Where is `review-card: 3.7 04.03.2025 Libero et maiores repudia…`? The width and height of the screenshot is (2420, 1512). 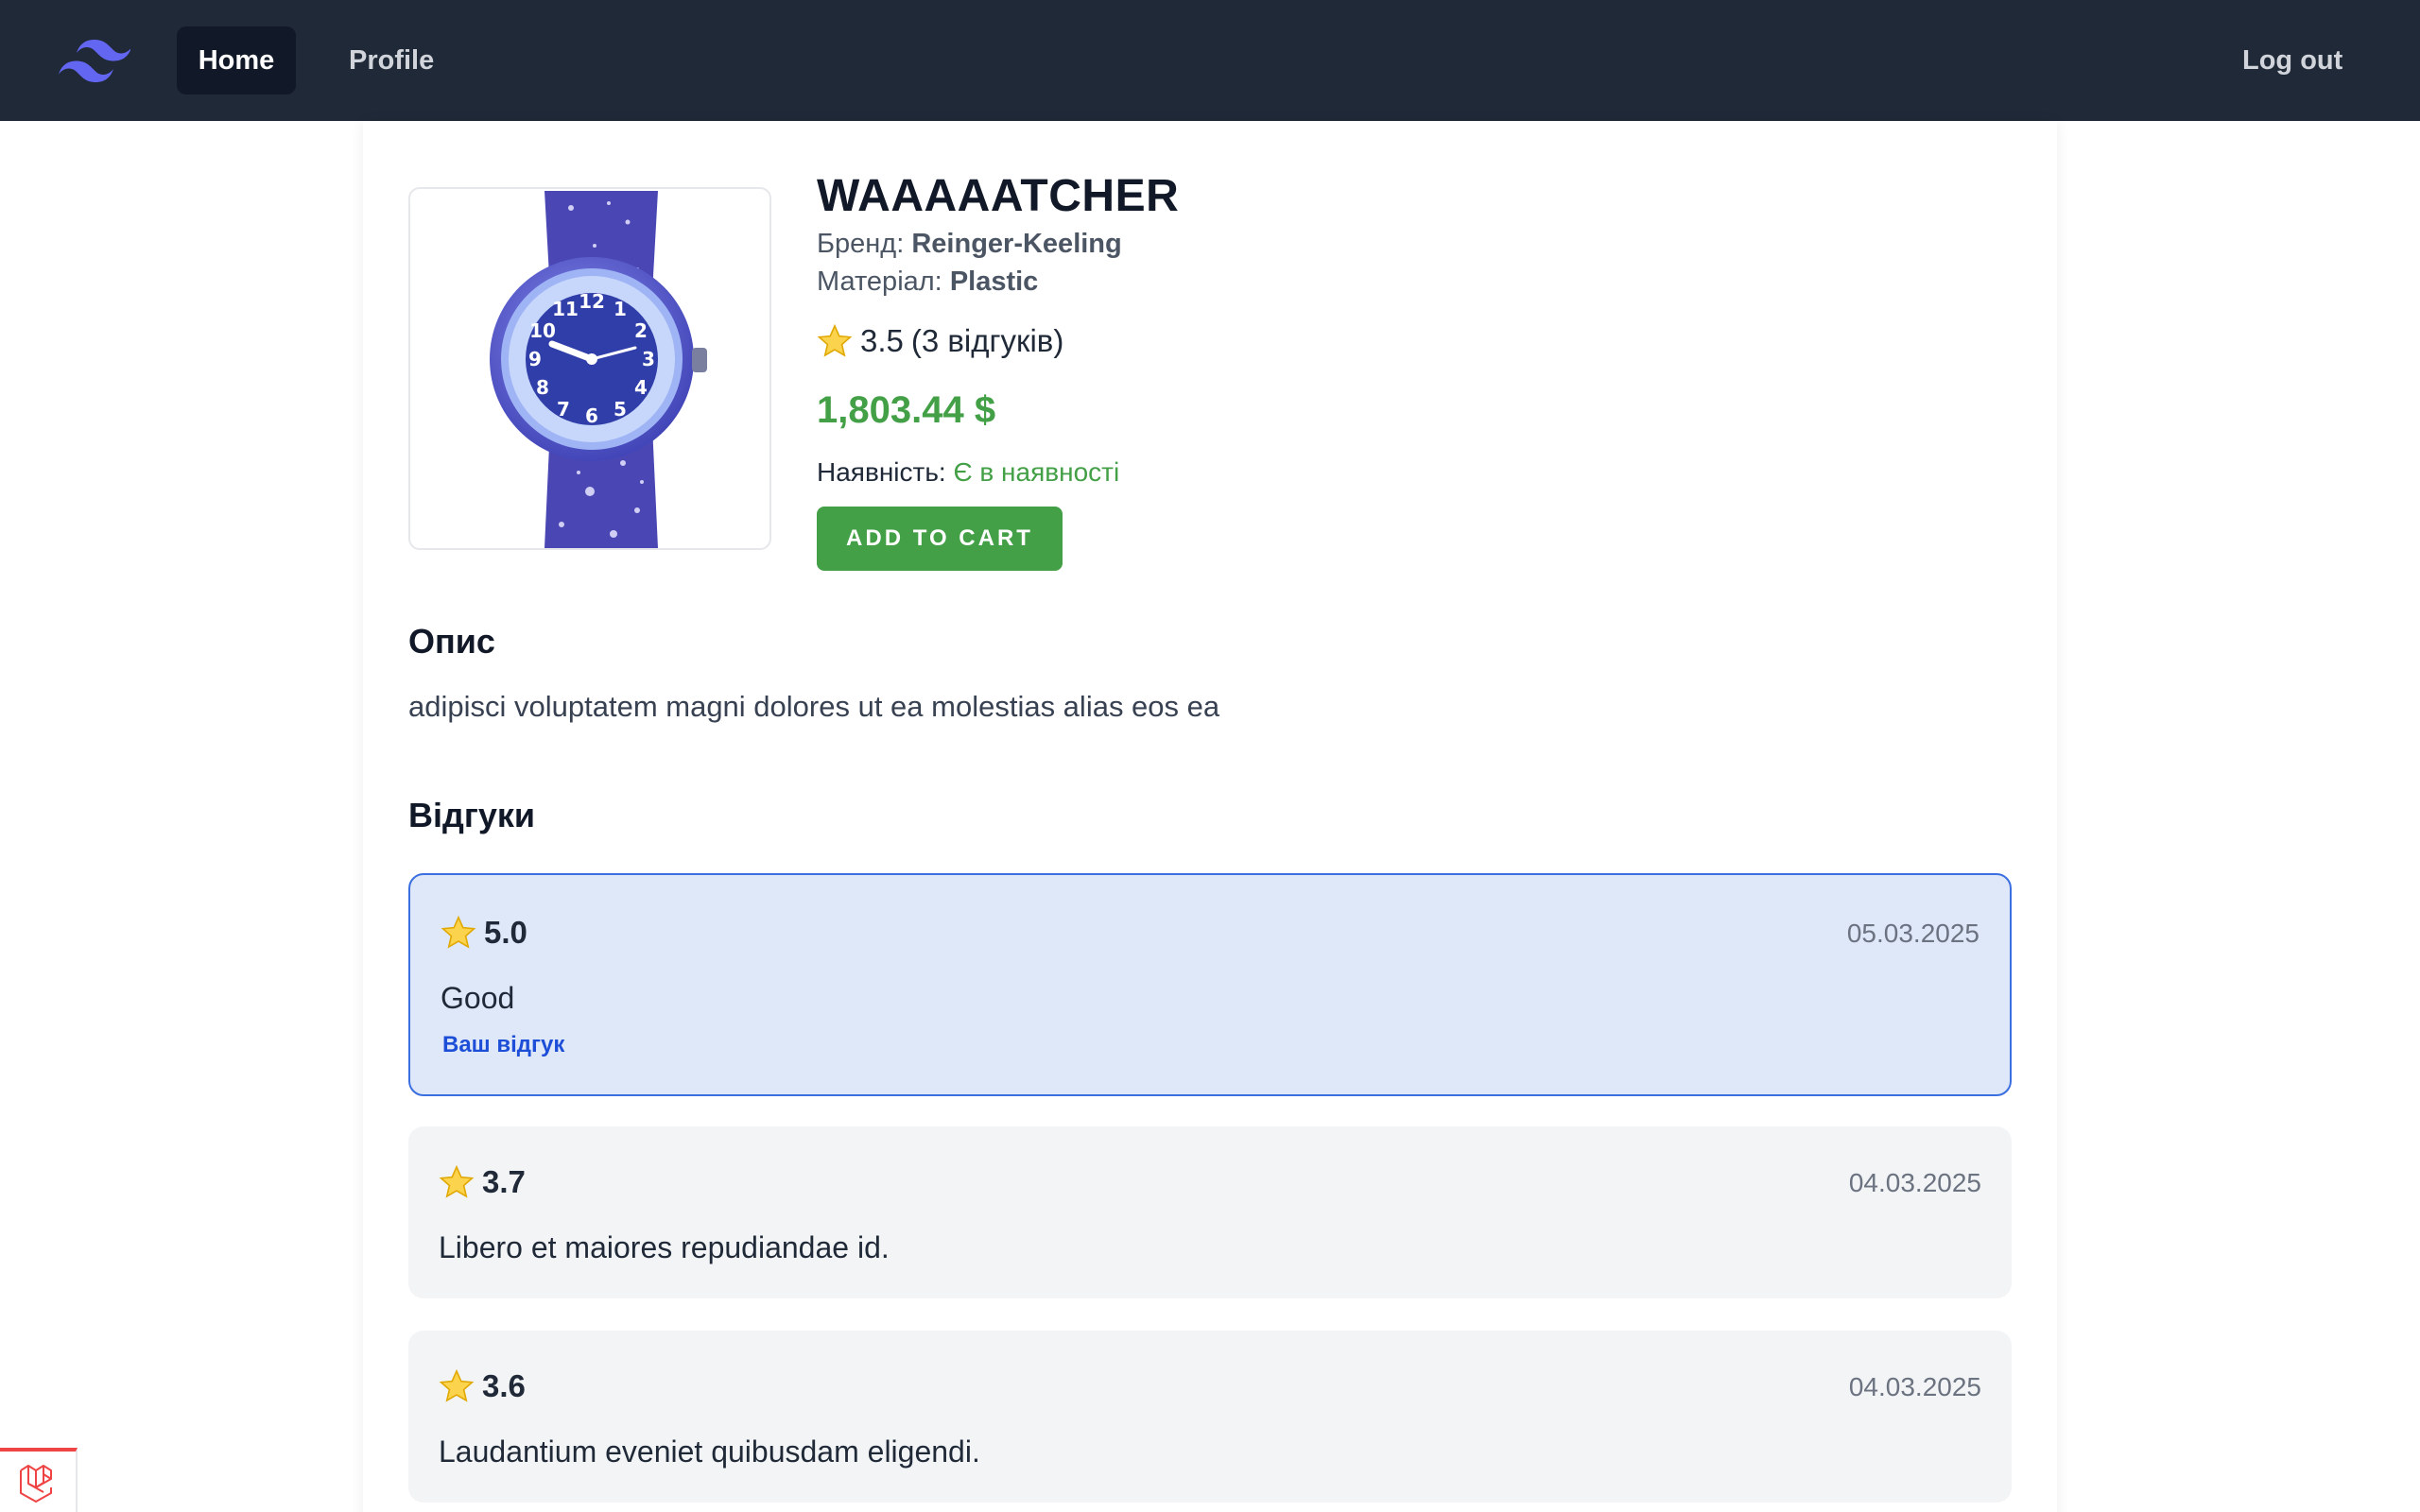 review-card: 3.7 04.03.2025 Libero et maiores repudia… is located at coordinates (1210, 1212).